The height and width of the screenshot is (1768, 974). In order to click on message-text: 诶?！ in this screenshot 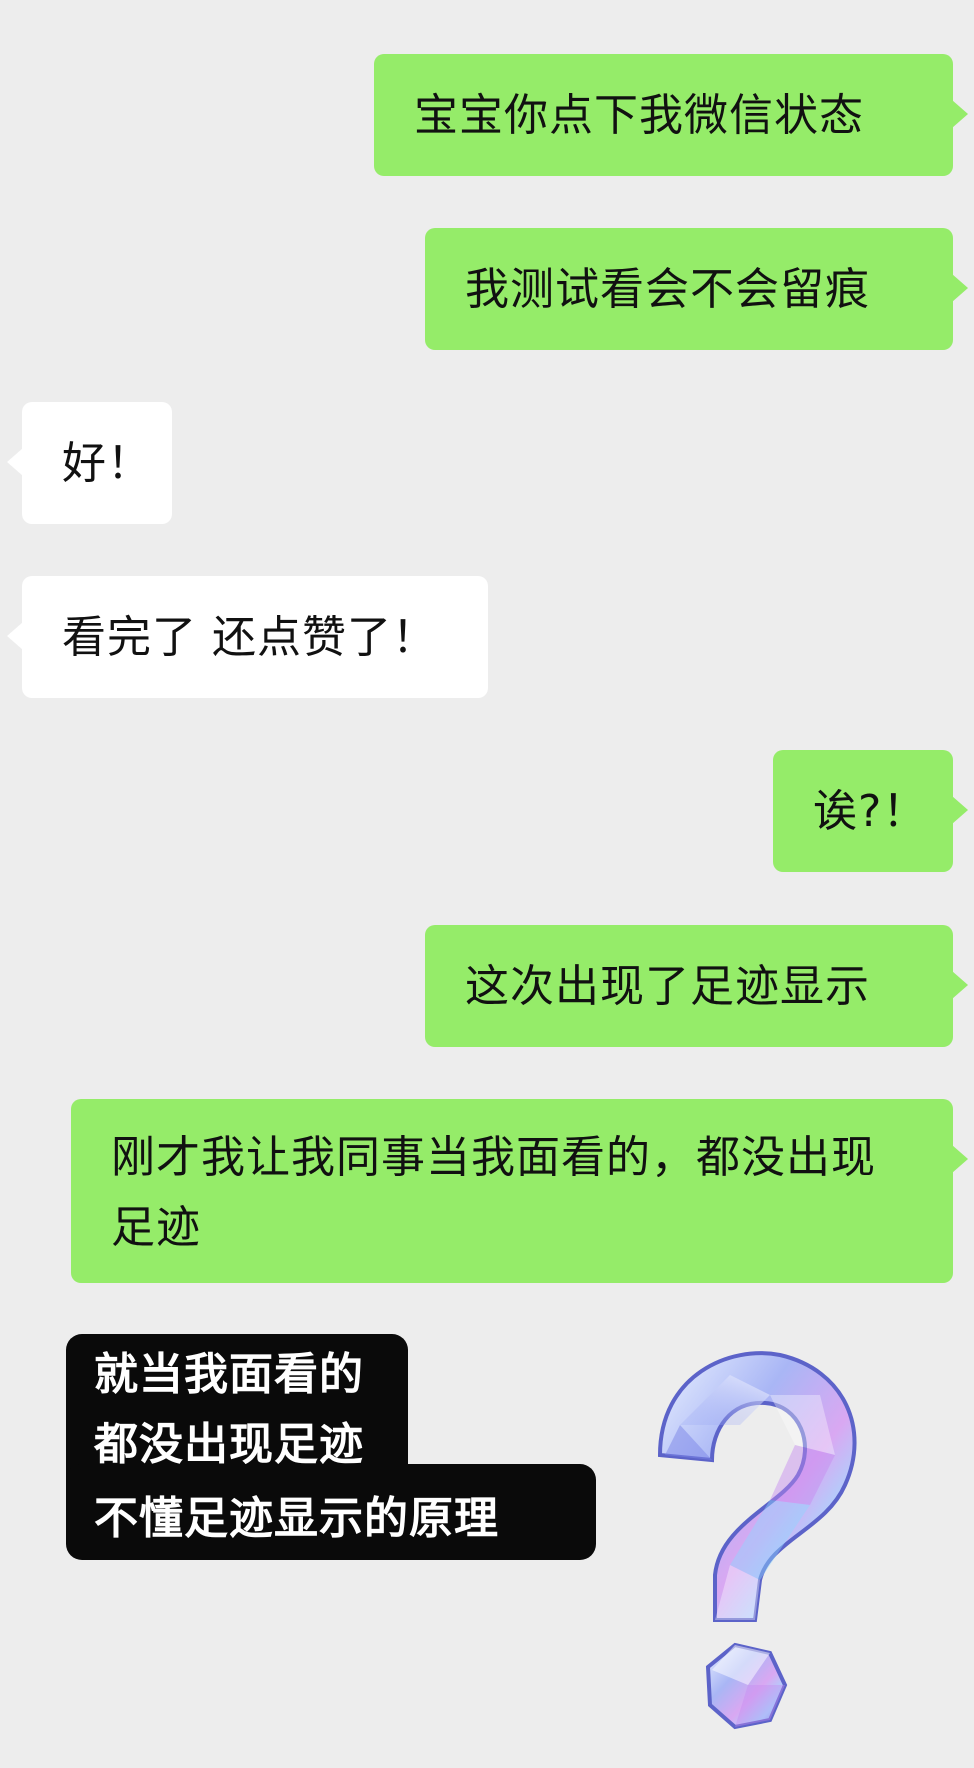, I will do `click(870, 811)`.